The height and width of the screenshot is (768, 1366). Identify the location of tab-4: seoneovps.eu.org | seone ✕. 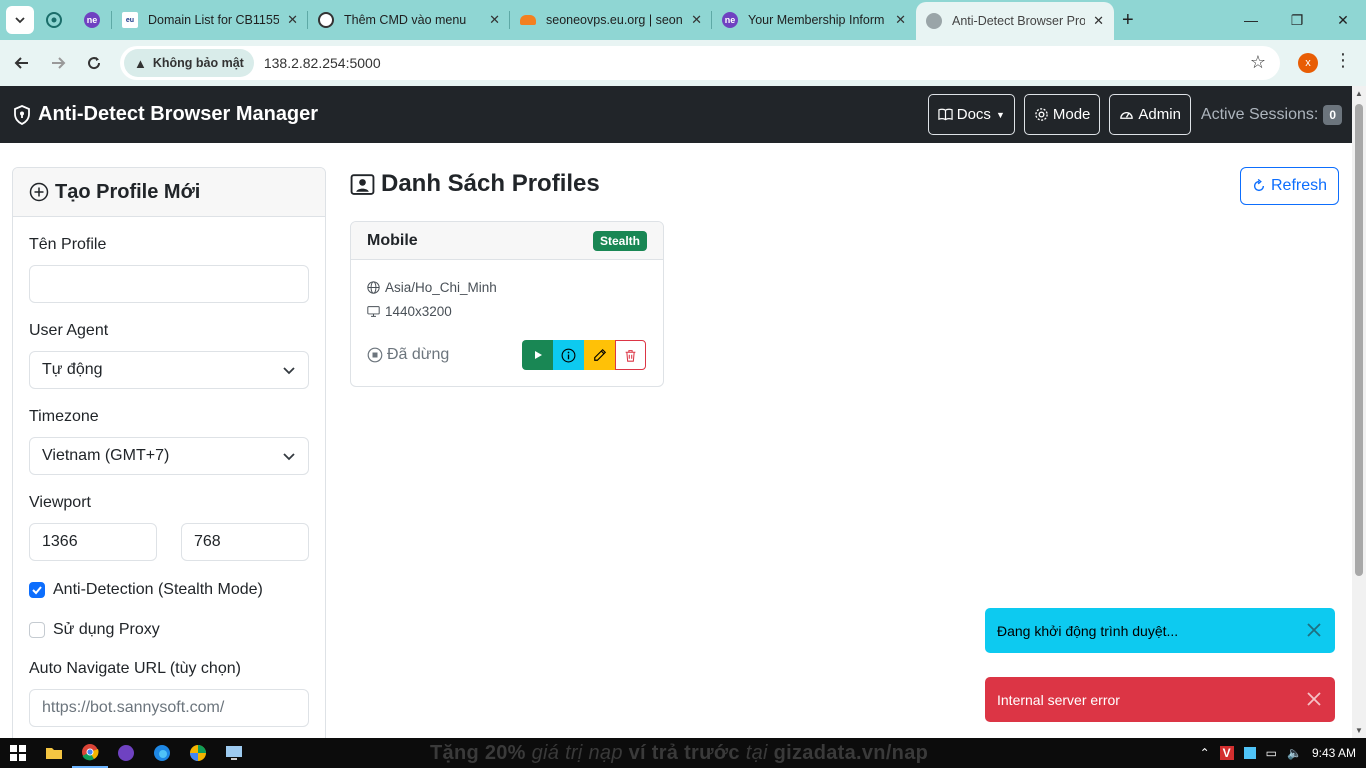
(611, 20).